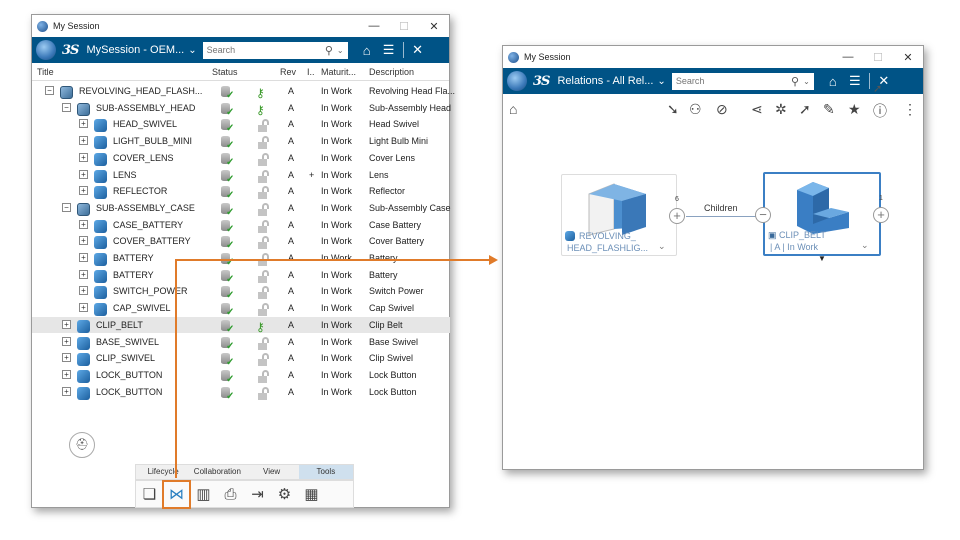  I want to click on row-indicator: +, so click(312, 174).